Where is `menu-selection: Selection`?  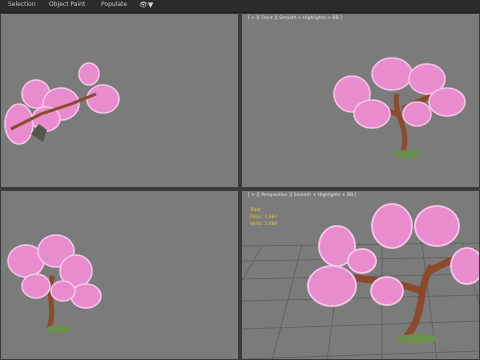
menu-selection: Selection is located at coordinates (22, 4).